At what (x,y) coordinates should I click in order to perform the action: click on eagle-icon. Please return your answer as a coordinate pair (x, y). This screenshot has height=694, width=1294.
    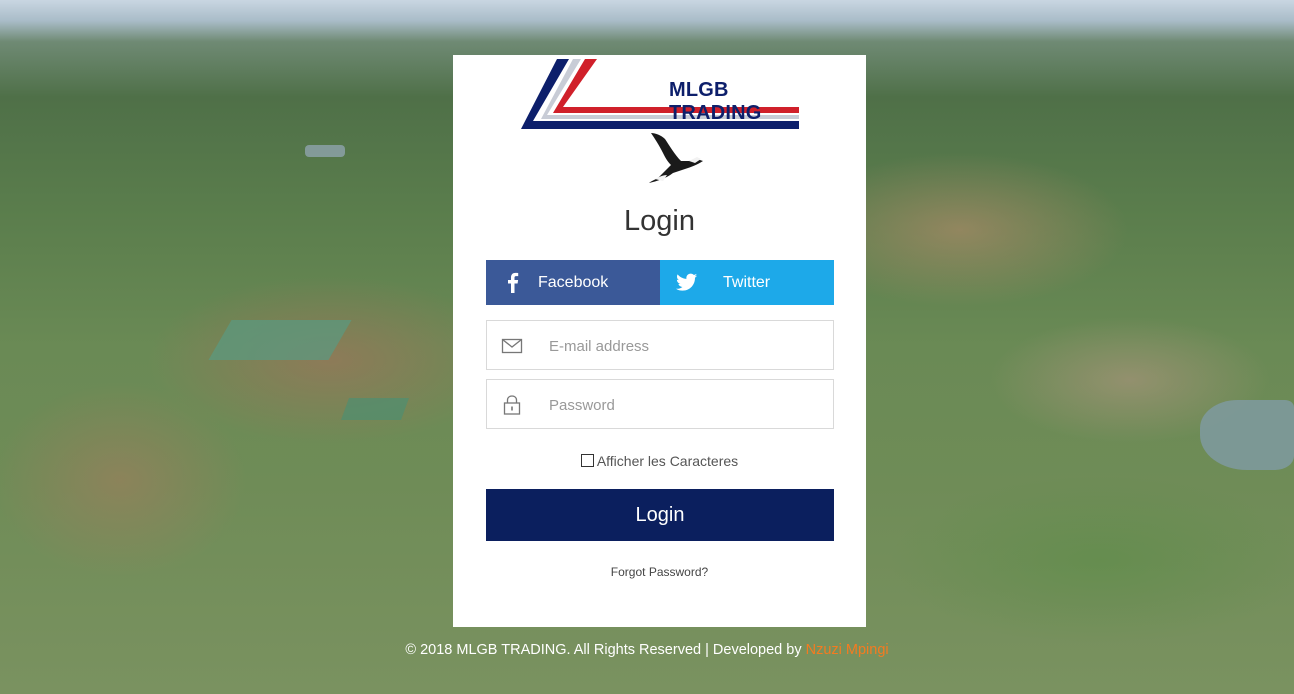
    Looking at the image, I should click on (676, 158).